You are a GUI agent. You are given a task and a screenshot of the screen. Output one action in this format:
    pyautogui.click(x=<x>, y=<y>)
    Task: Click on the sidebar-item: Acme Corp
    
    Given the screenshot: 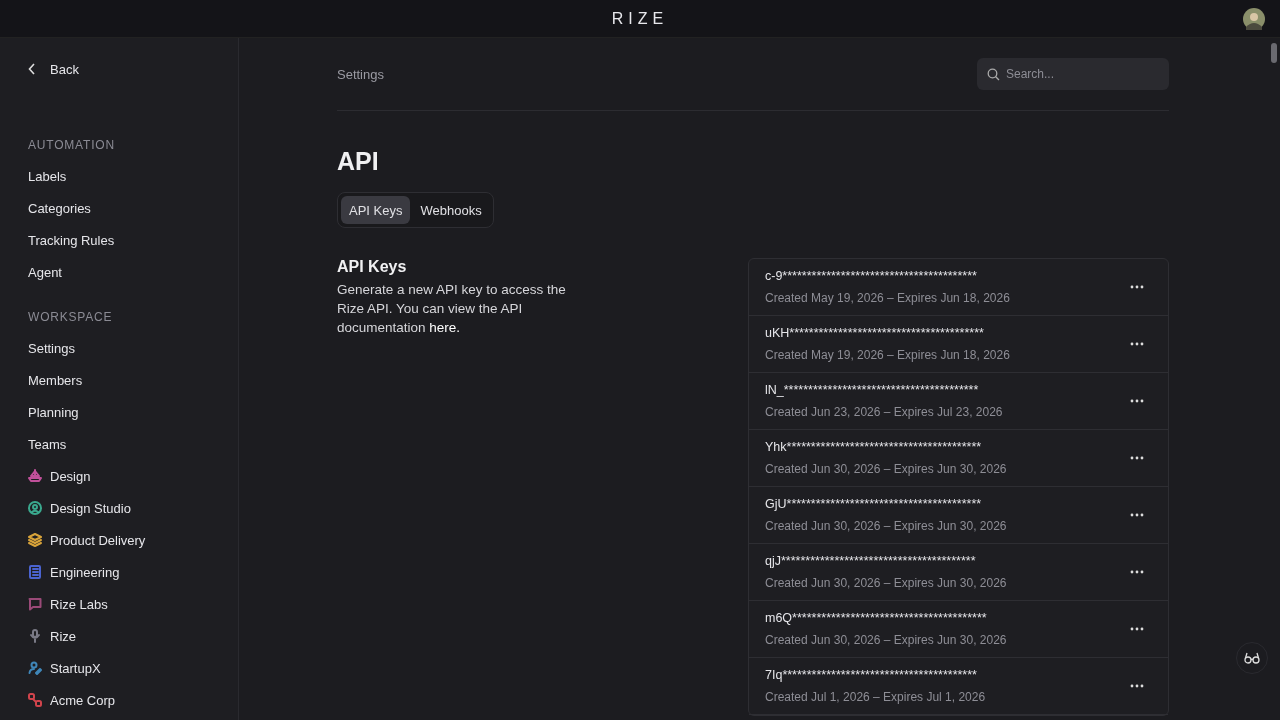 What is the action you would take?
    pyautogui.click(x=119, y=700)
    